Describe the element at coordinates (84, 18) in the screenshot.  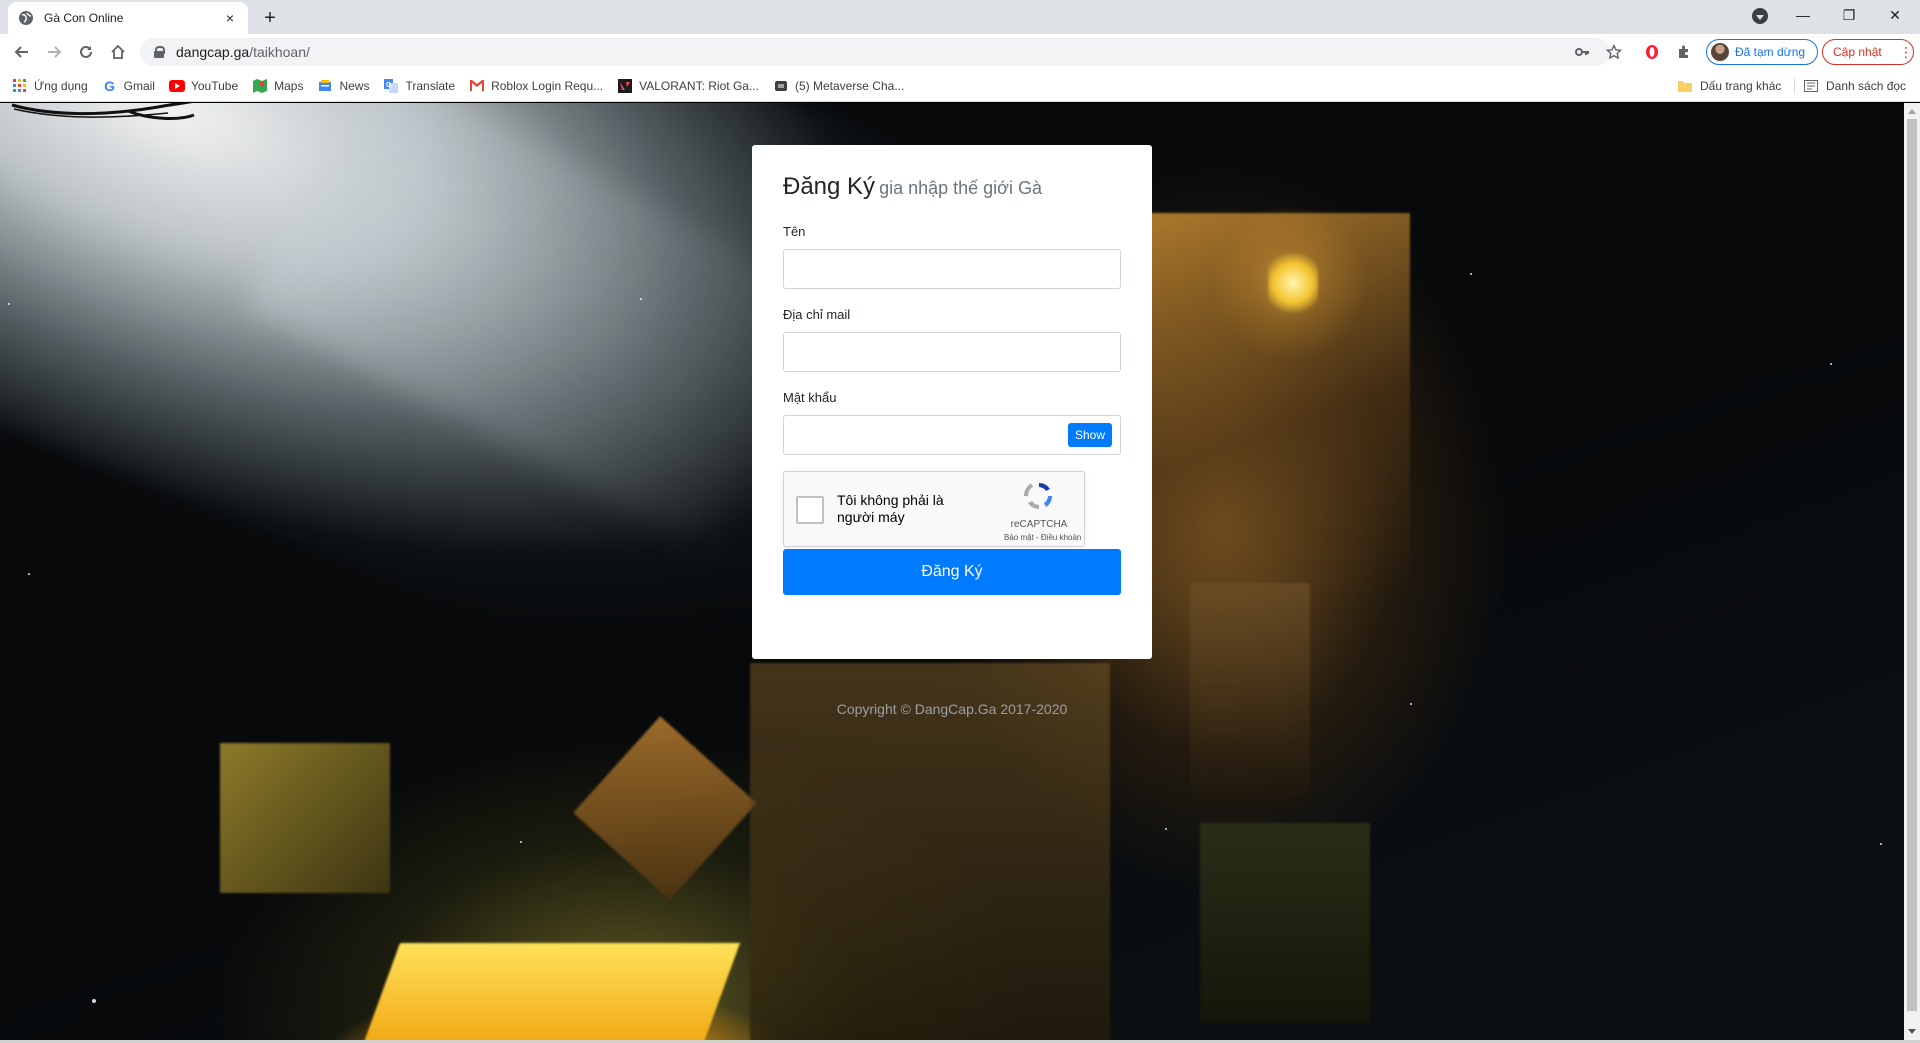
I see `tab-title: Gà Con Online` at that location.